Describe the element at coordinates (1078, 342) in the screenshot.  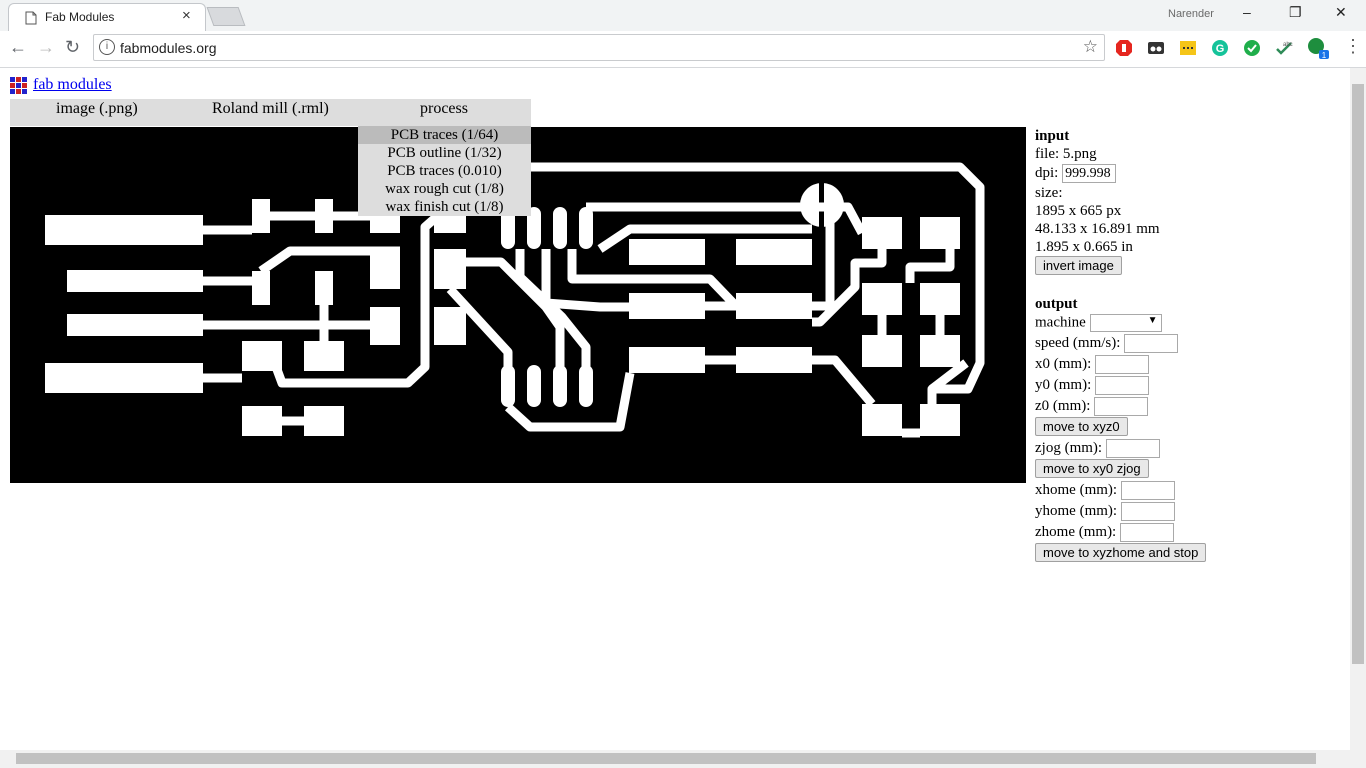
I see `speed-label: speed (mm/s):` at that location.